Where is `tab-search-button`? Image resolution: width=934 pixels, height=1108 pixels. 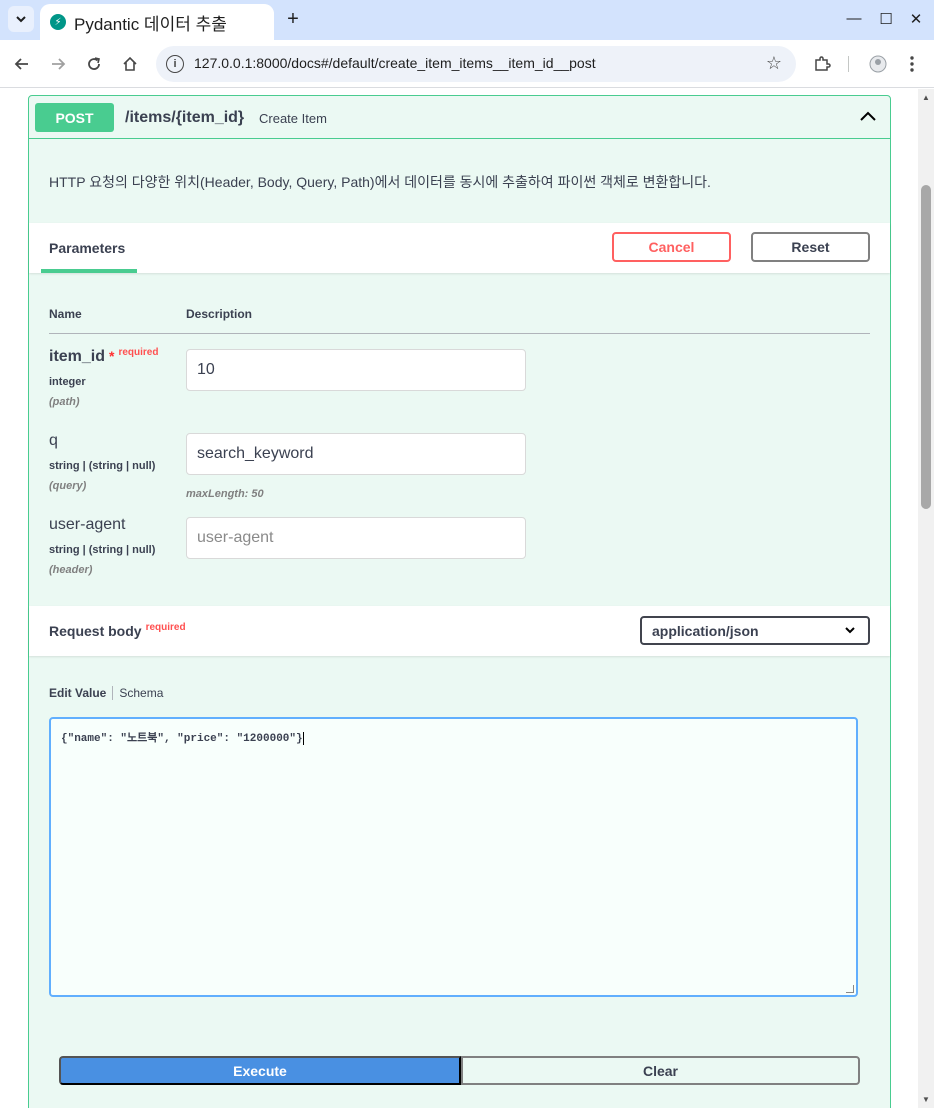
tab-search-button is located at coordinates (21, 19).